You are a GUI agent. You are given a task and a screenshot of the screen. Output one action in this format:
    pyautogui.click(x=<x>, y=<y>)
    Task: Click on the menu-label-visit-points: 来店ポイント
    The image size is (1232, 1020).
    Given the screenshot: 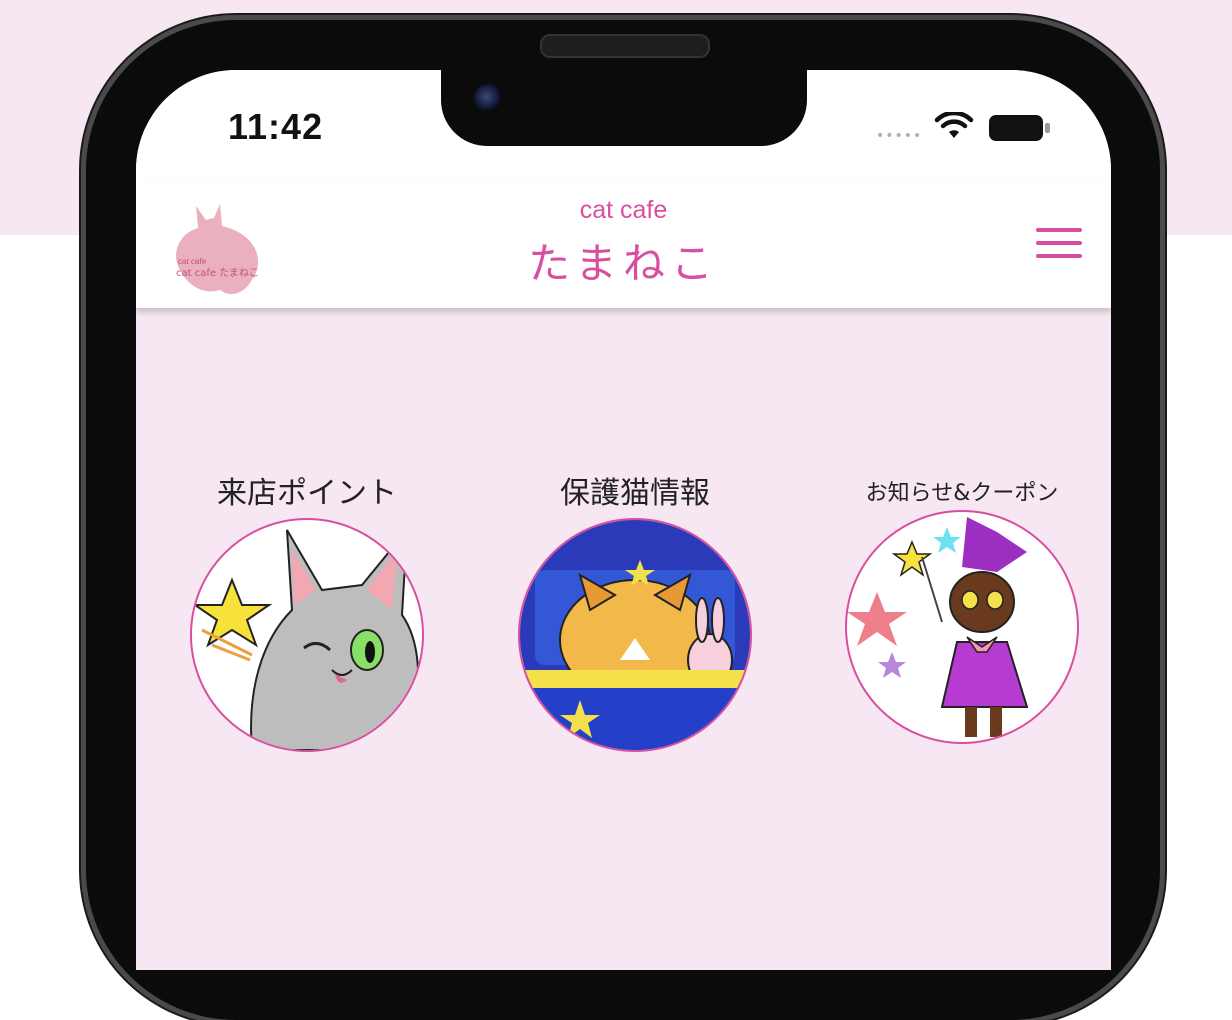 What is the action you would take?
    pyautogui.click(x=307, y=493)
    